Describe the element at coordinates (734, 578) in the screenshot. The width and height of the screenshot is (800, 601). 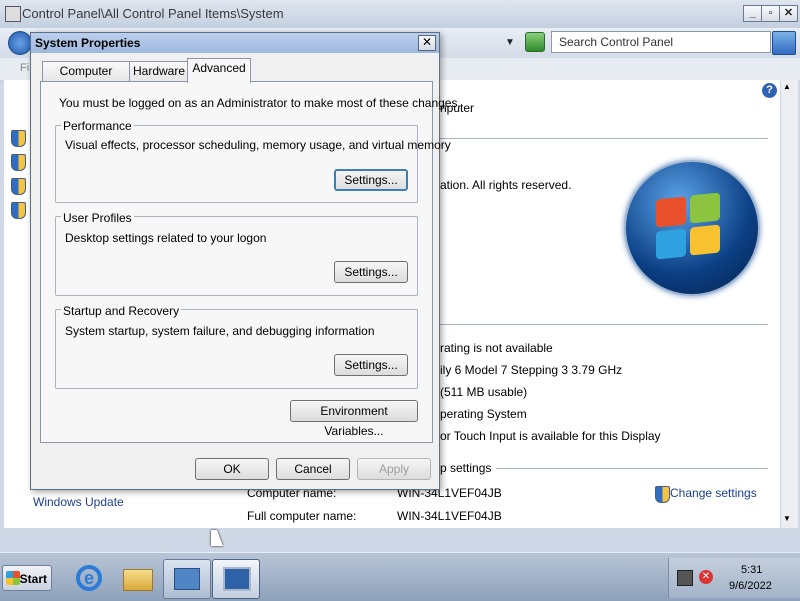
I see `system-tray: ✕ 5:31 9/6/2022` at that location.